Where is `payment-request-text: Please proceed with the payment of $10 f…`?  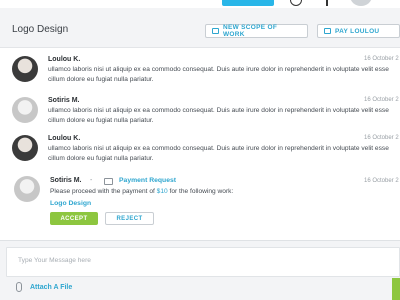 payment-request-text: Please proceed with the payment of $10 f… is located at coordinates (141, 191).